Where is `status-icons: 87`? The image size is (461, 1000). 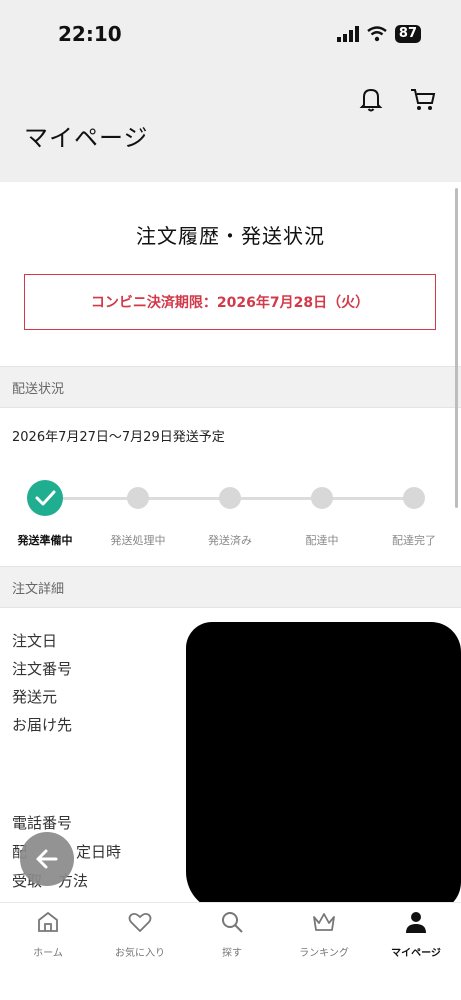 status-icons: 87 is located at coordinates (378, 34).